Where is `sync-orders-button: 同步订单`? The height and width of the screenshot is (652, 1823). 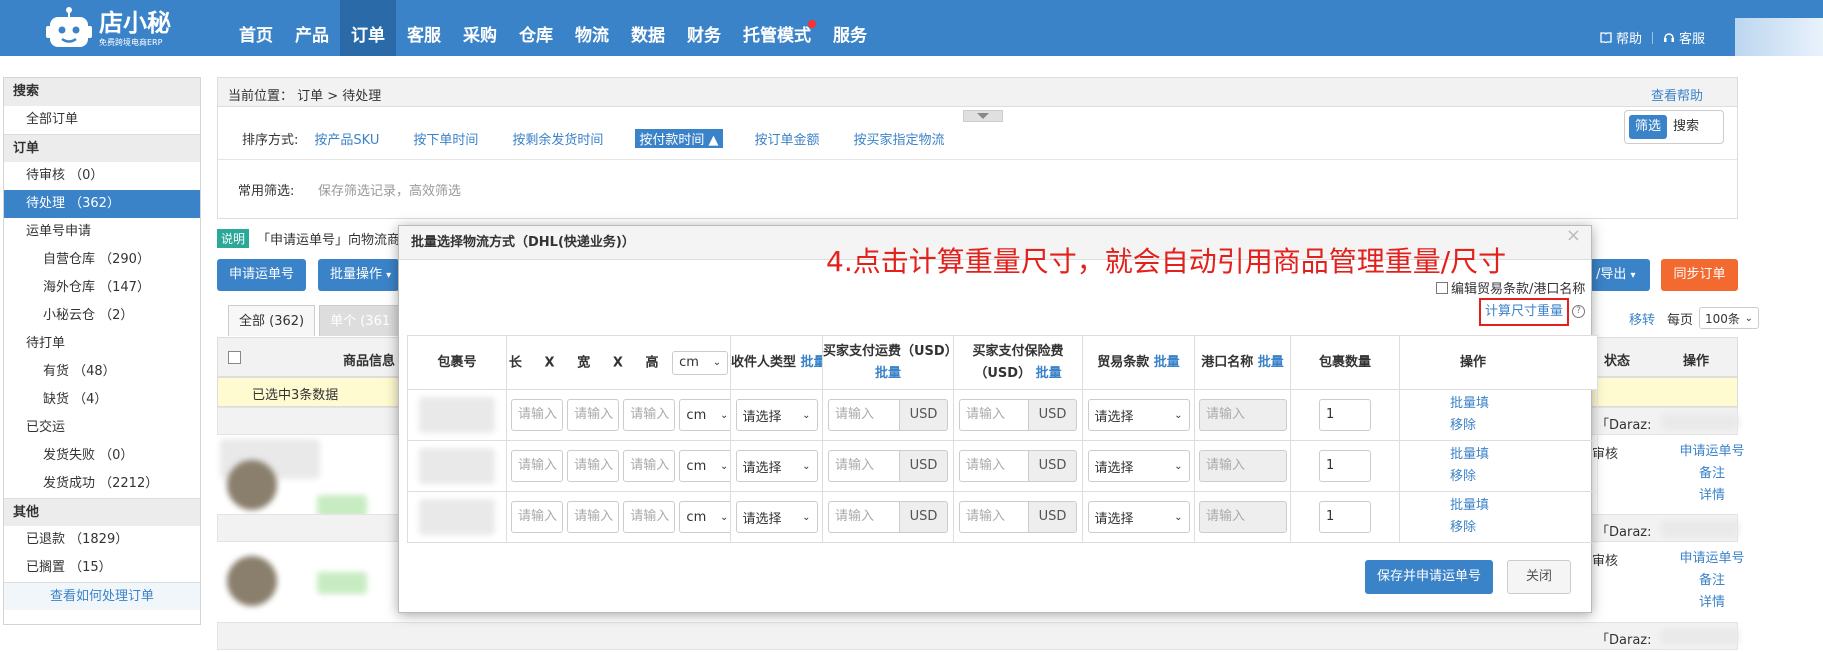
sync-orders-button: 同步订单 is located at coordinates (1699, 275).